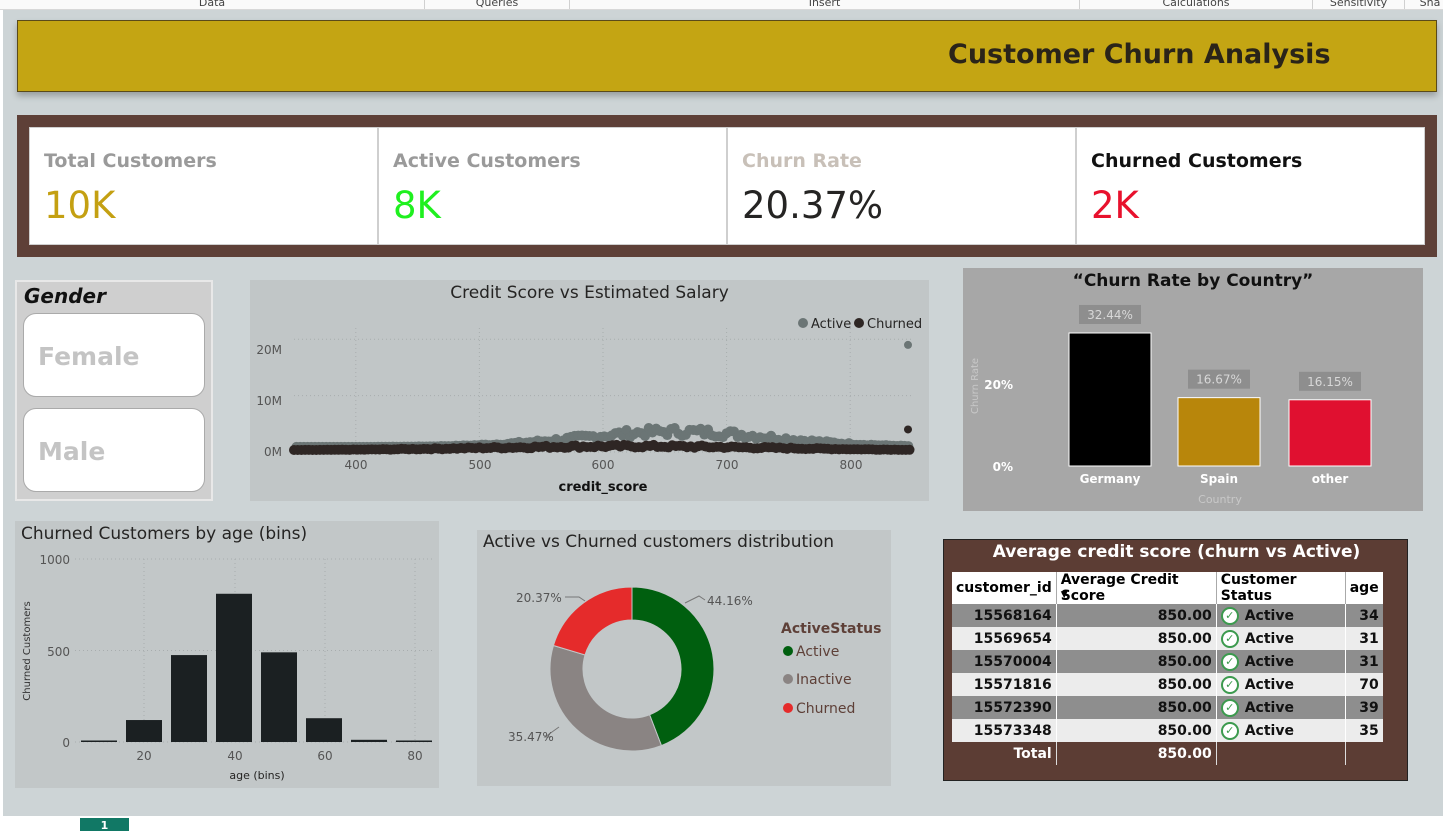 The width and height of the screenshot is (1443, 834). What do you see at coordinates (417, 205) in the screenshot?
I see `kpi-value: 8K` at bounding box center [417, 205].